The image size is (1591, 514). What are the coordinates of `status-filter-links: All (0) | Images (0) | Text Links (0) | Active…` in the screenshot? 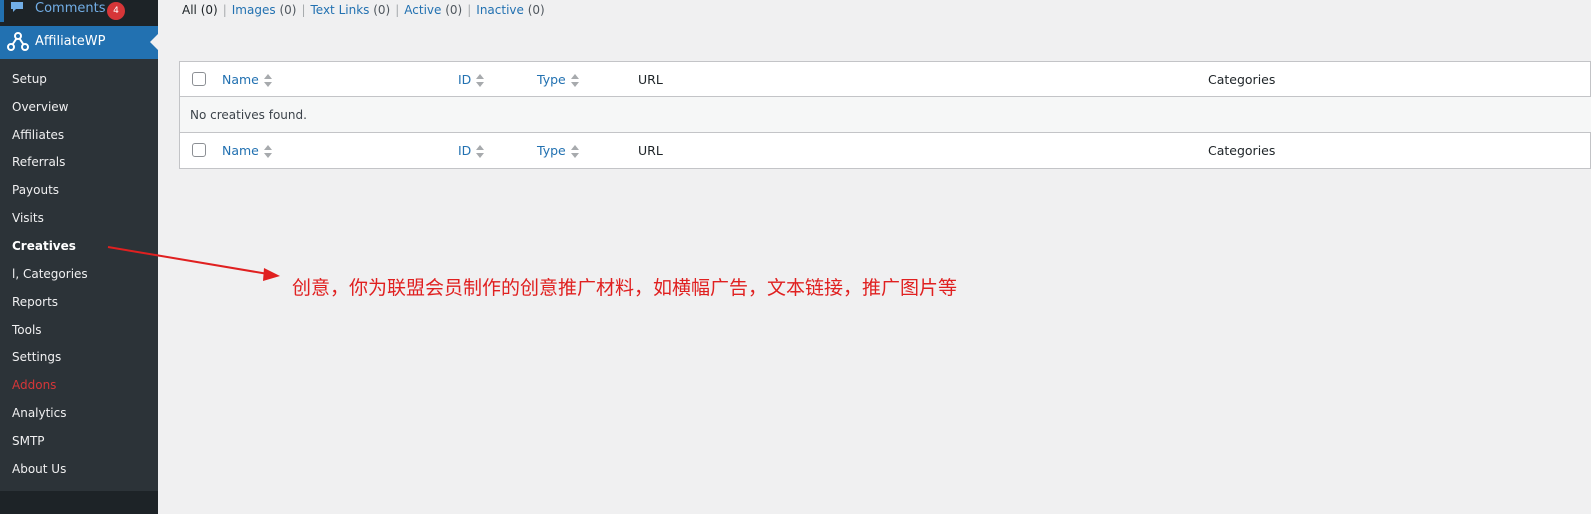 It's located at (363, 10).